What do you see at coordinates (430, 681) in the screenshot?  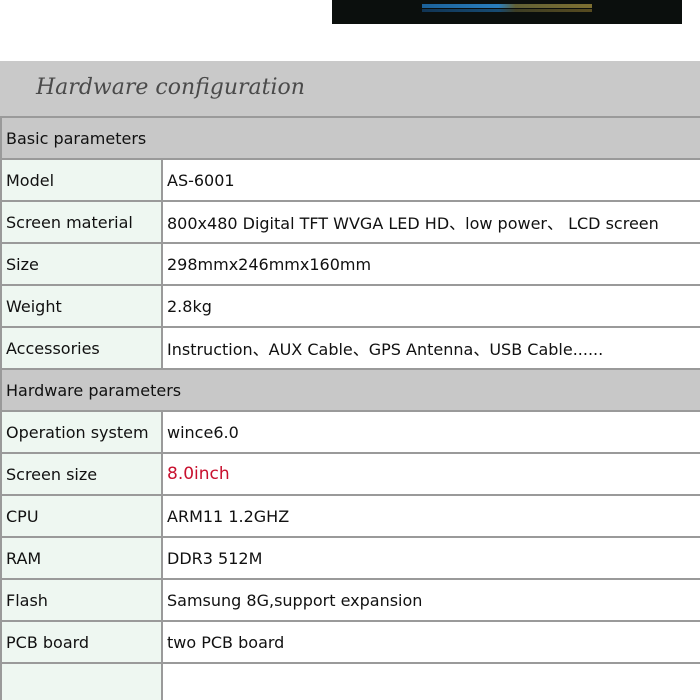 I see `row-value-cut-off` at bounding box center [430, 681].